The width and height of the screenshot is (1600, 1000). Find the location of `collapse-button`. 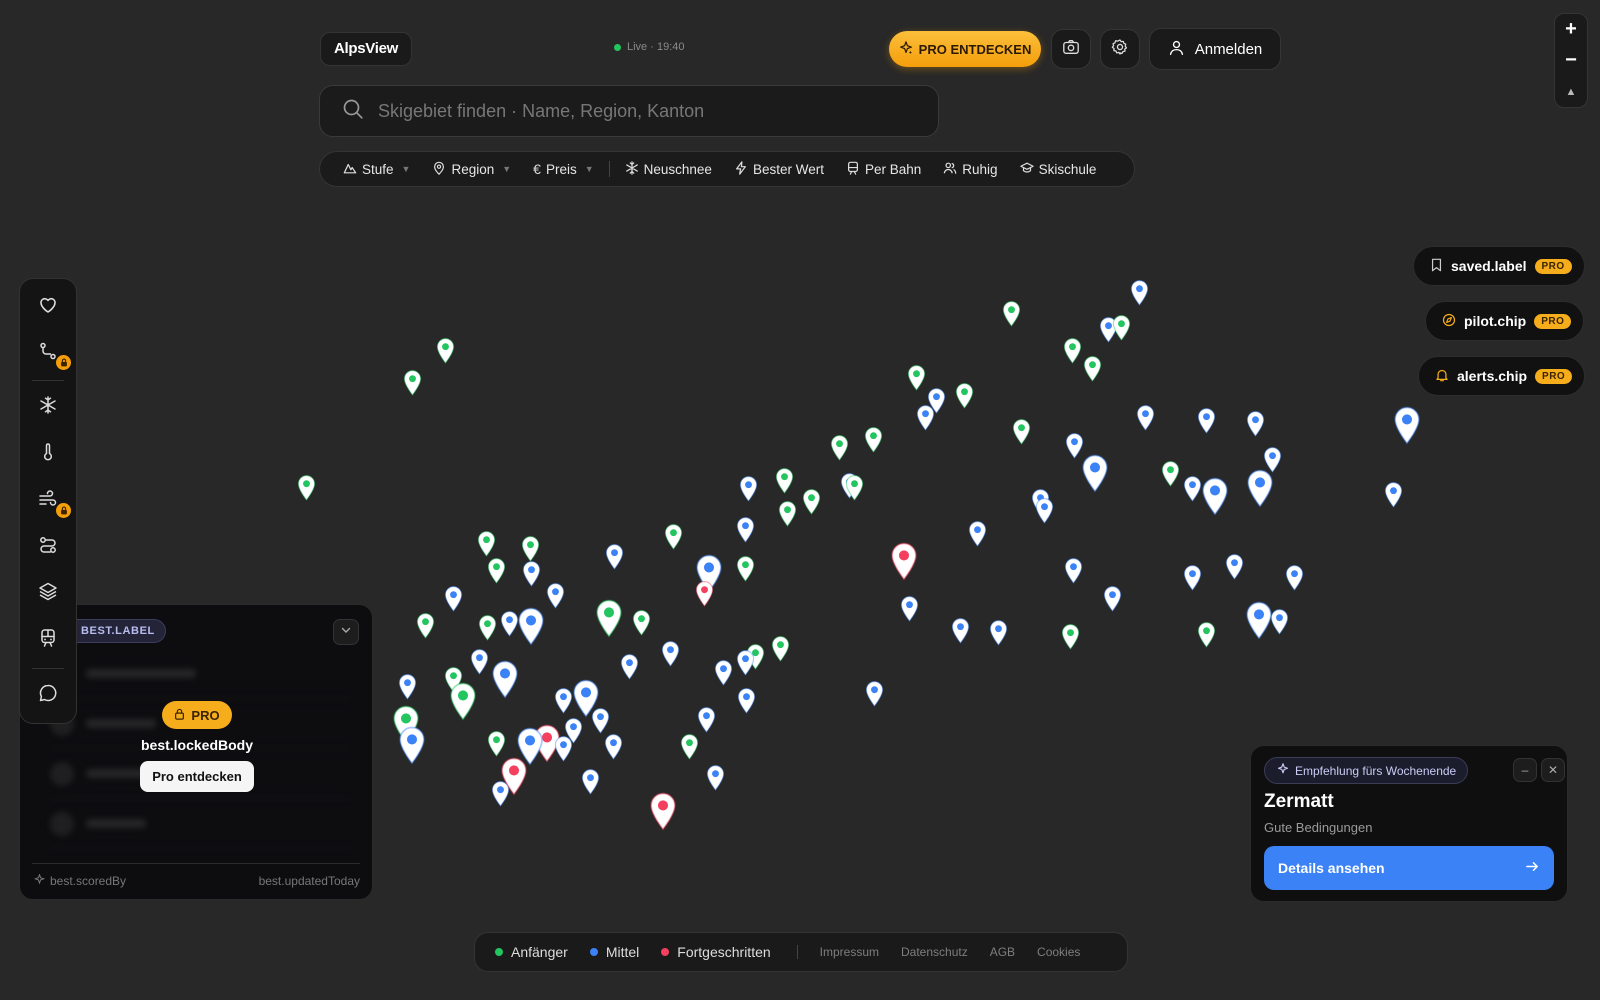

collapse-button is located at coordinates (346, 632).